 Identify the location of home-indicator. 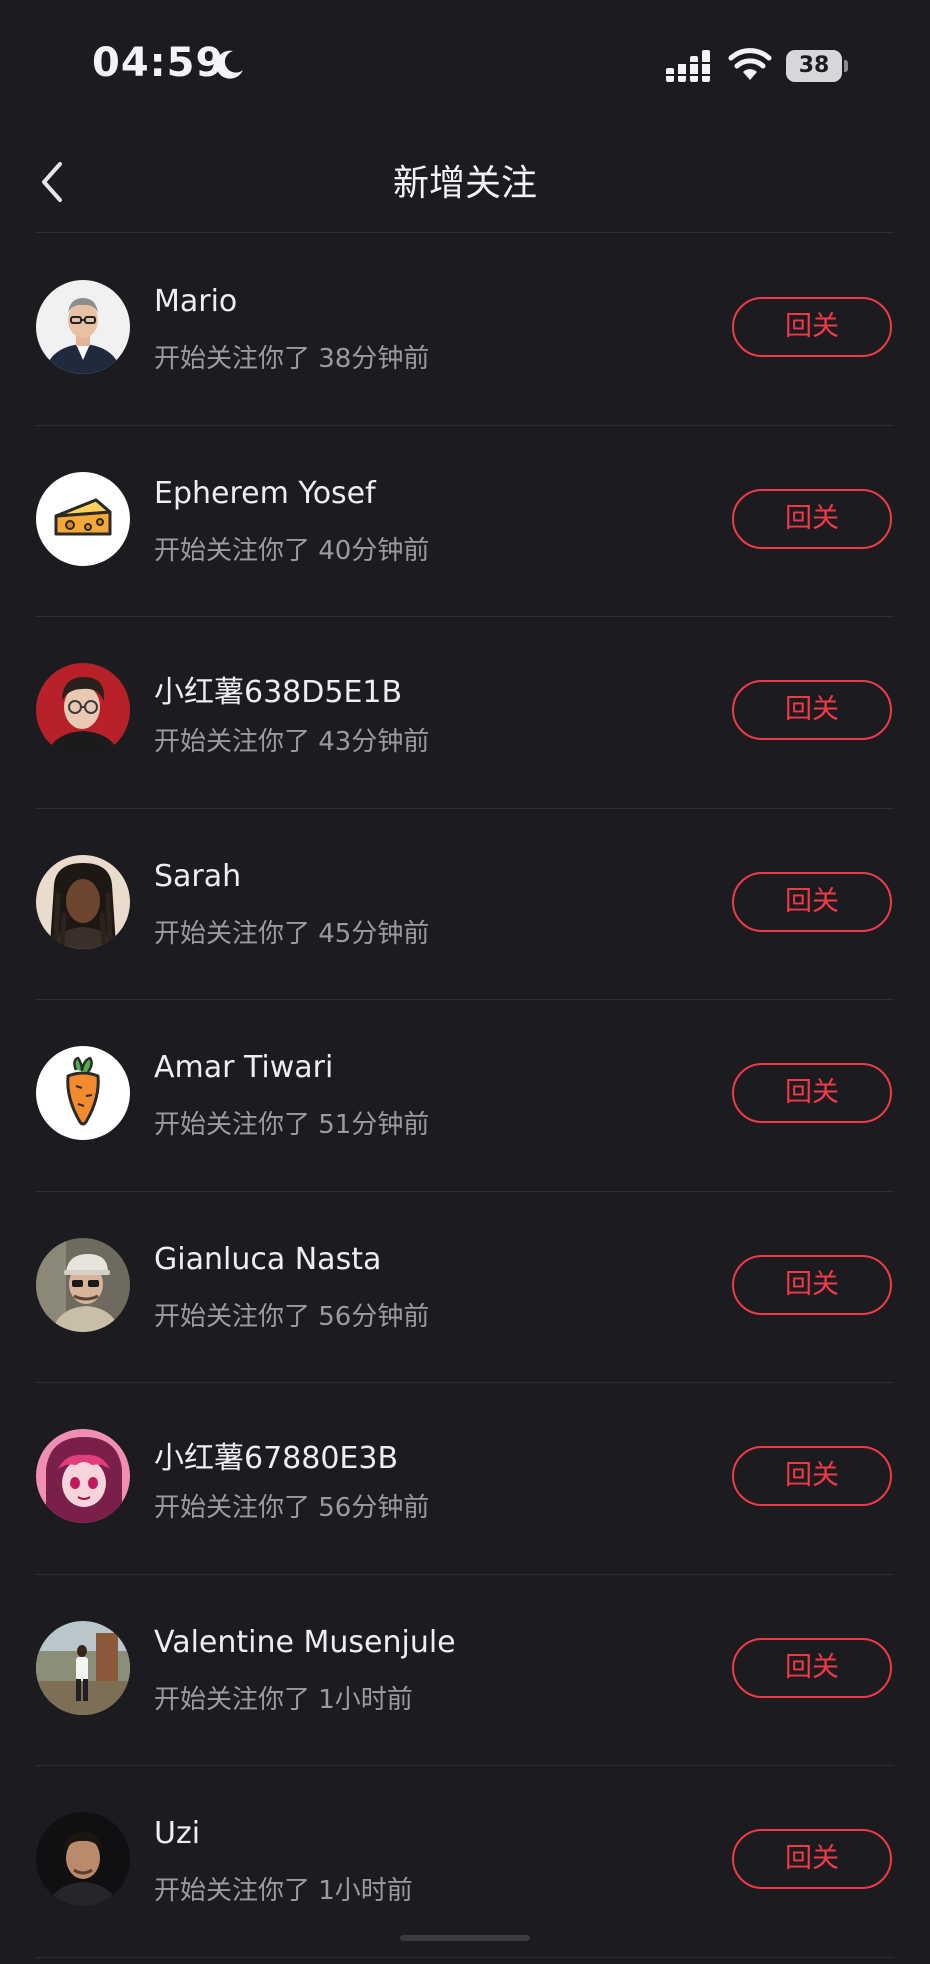
(465, 1938).